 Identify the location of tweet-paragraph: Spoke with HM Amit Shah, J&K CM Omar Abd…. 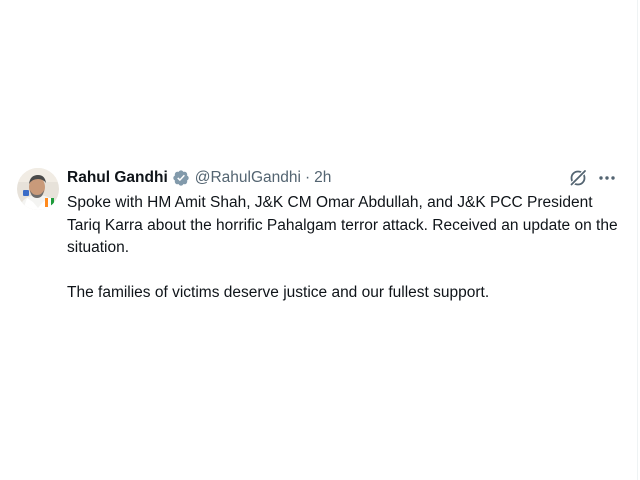
(342, 225).